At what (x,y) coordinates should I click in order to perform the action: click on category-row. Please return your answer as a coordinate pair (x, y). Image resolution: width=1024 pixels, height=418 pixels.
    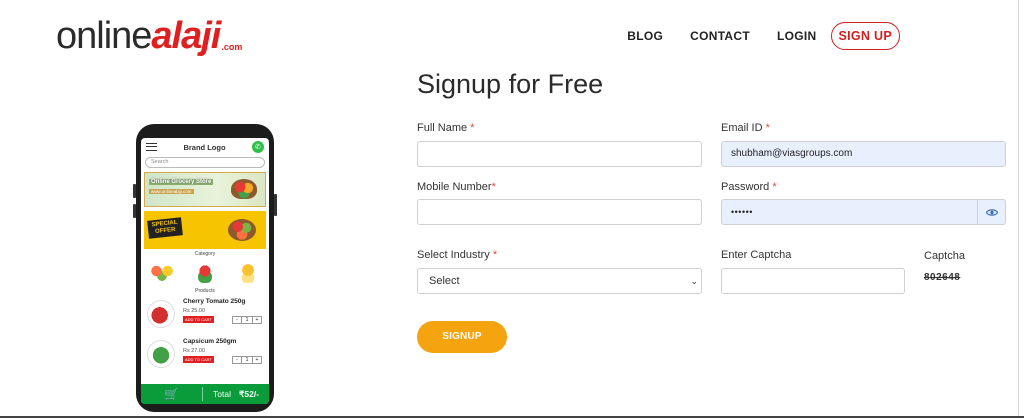
    Looking at the image, I should click on (205, 273).